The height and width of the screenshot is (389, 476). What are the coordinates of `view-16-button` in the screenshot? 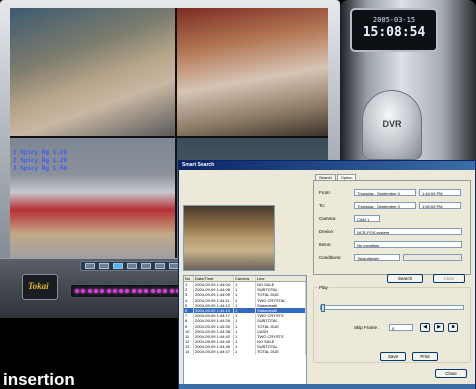 It's located at (132, 266).